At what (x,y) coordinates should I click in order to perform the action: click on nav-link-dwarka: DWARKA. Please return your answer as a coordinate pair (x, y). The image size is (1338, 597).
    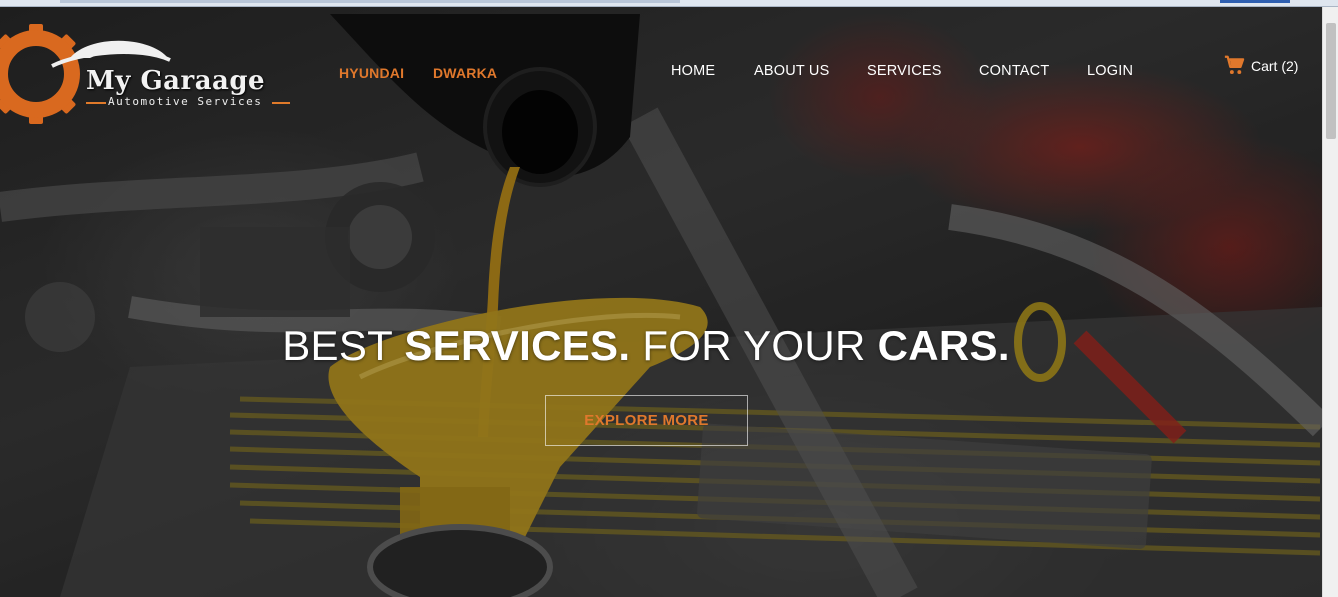
    Looking at the image, I should click on (465, 73).